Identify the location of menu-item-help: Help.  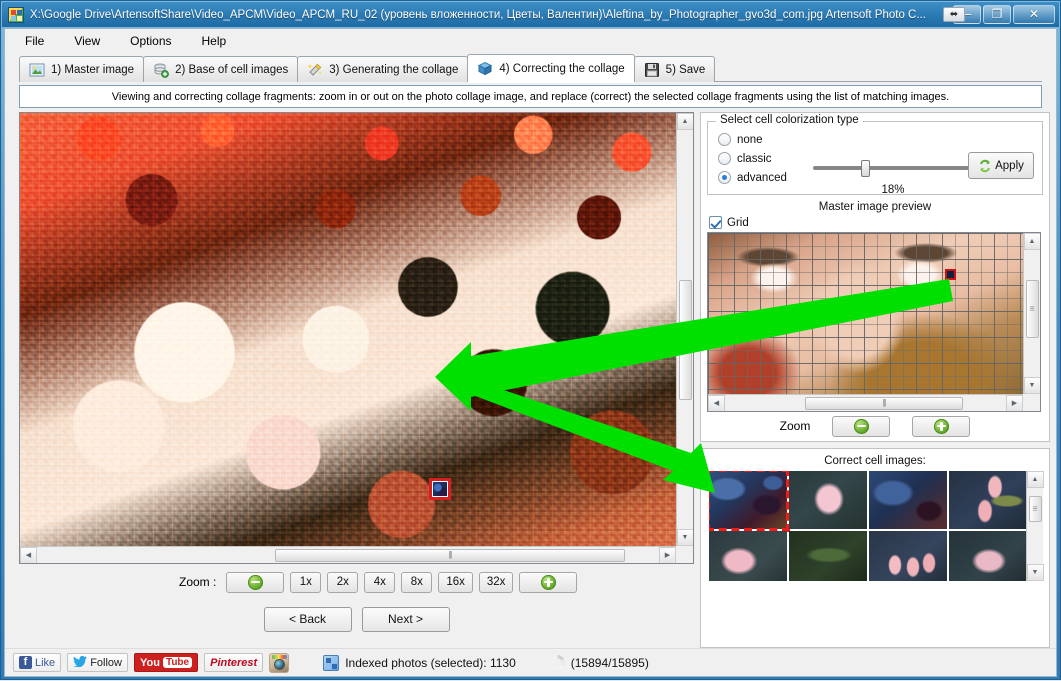
(214, 41).